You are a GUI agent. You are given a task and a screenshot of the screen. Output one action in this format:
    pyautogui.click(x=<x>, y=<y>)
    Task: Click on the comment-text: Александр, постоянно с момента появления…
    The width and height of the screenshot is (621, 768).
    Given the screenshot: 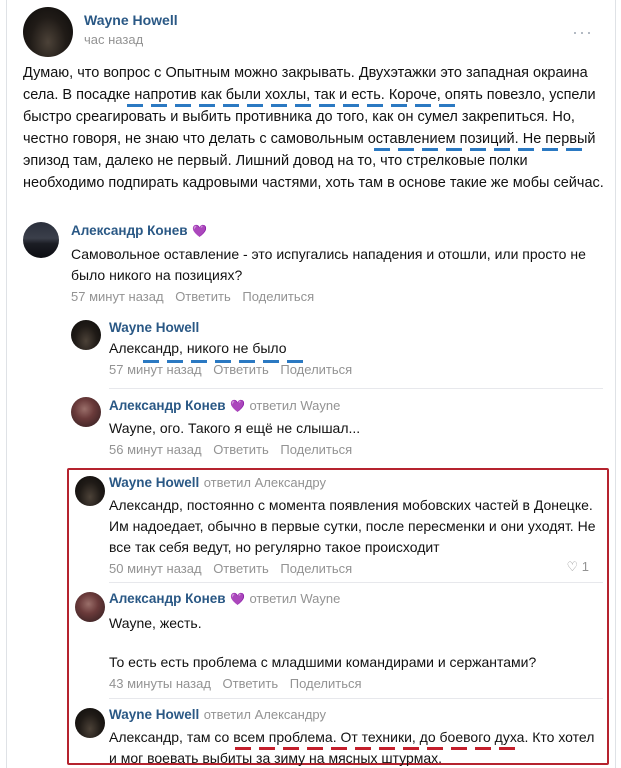 What is the action you would take?
    pyautogui.click(x=352, y=526)
    